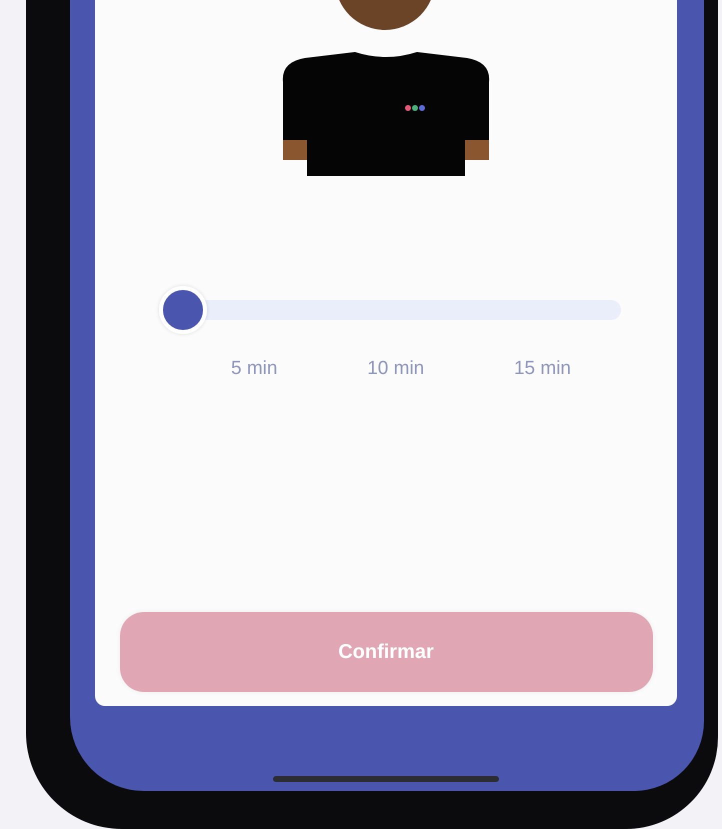  Describe the element at coordinates (542, 369) in the screenshot. I see `slider-tick-label: 15 min` at that location.